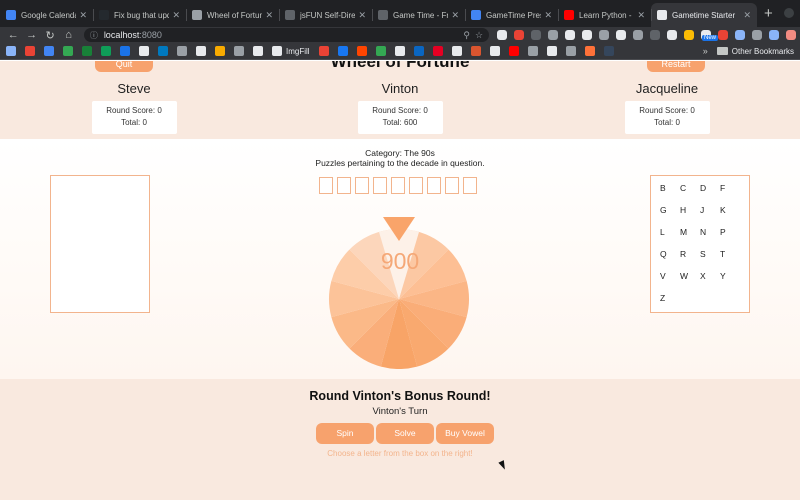  What do you see at coordinates (513, 51) in the screenshot?
I see `youtube-icon` at bounding box center [513, 51].